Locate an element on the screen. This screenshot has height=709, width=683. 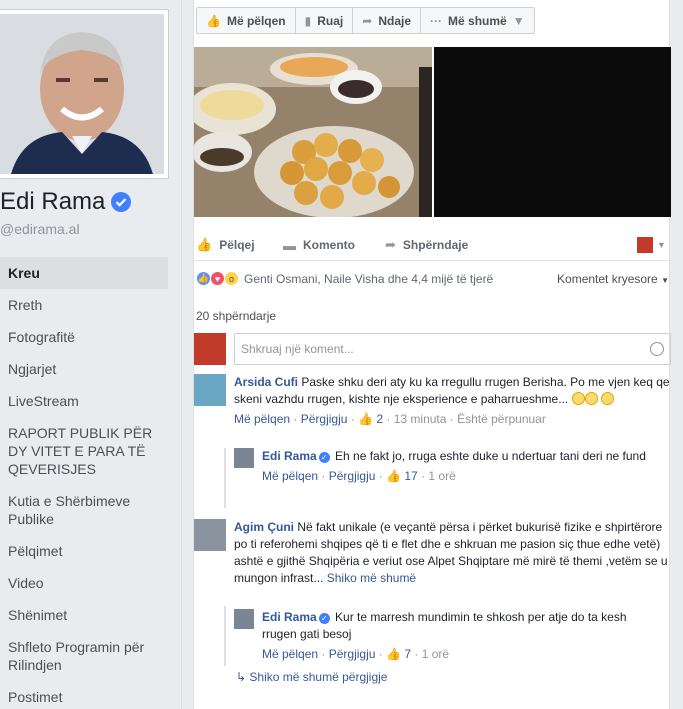
sidebar-item-postimet: Postimet is located at coordinates (84, 695).